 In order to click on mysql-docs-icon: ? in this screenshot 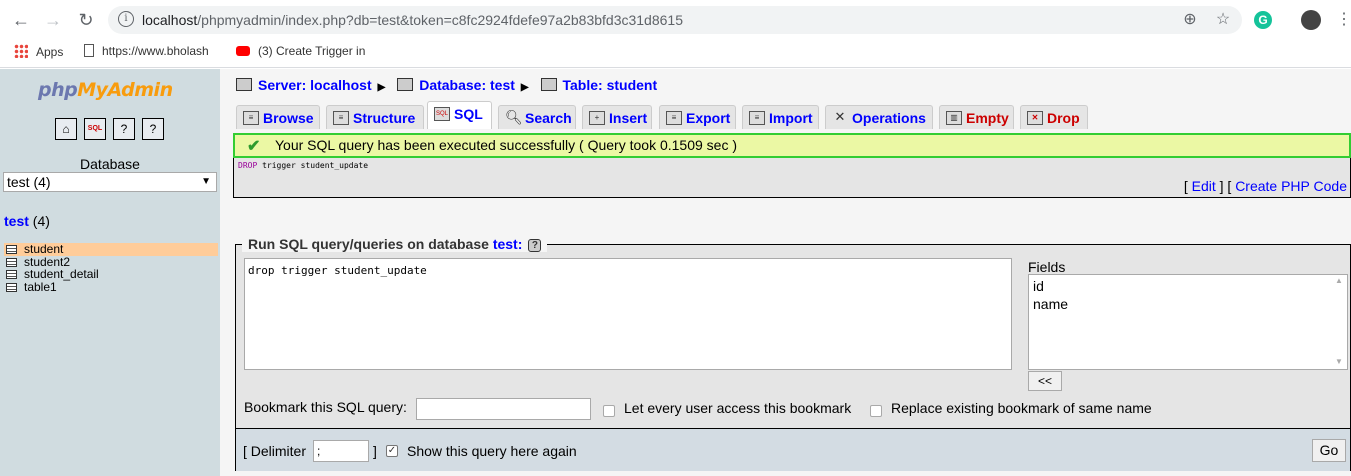, I will do `click(153, 129)`.